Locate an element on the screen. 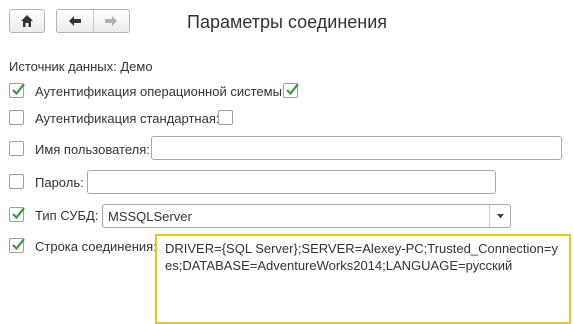 This screenshot has height=324, width=573. username-field is located at coordinates (356, 148).